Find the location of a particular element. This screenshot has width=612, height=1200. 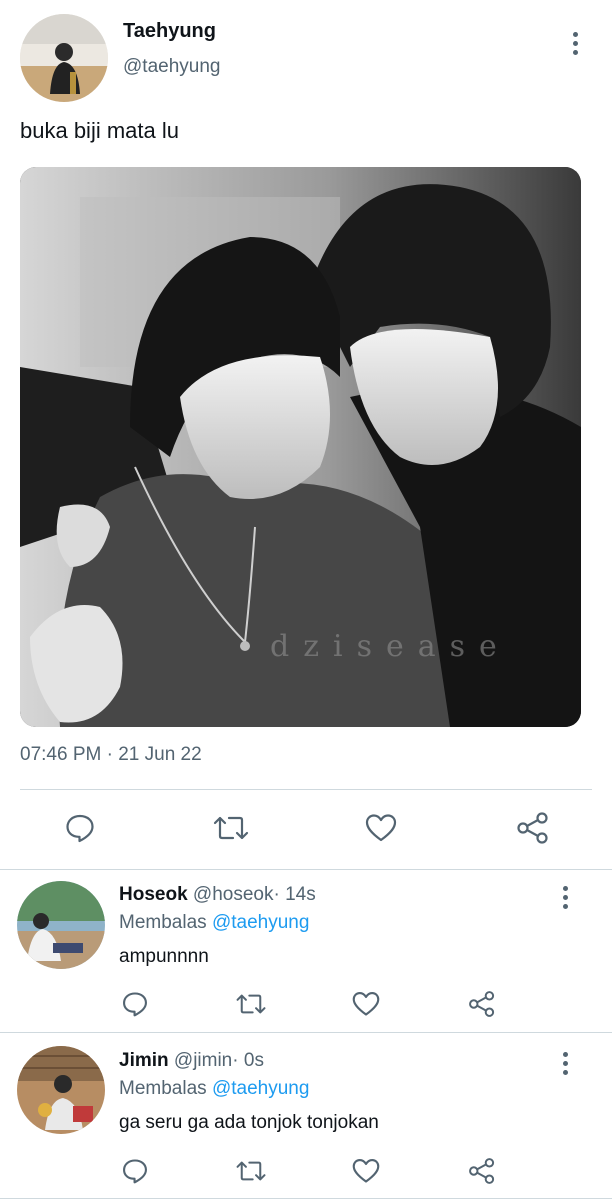

tweet-timestamp: 07:46 PM · 21 Jun 22 is located at coordinates (111, 754).